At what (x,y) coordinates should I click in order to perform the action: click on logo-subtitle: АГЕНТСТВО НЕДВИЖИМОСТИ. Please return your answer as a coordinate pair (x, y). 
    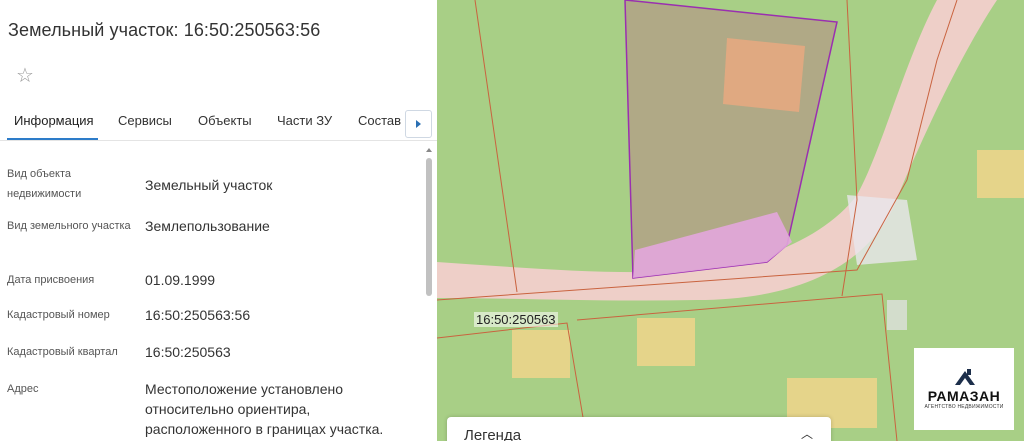
    Looking at the image, I should click on (964, 407).